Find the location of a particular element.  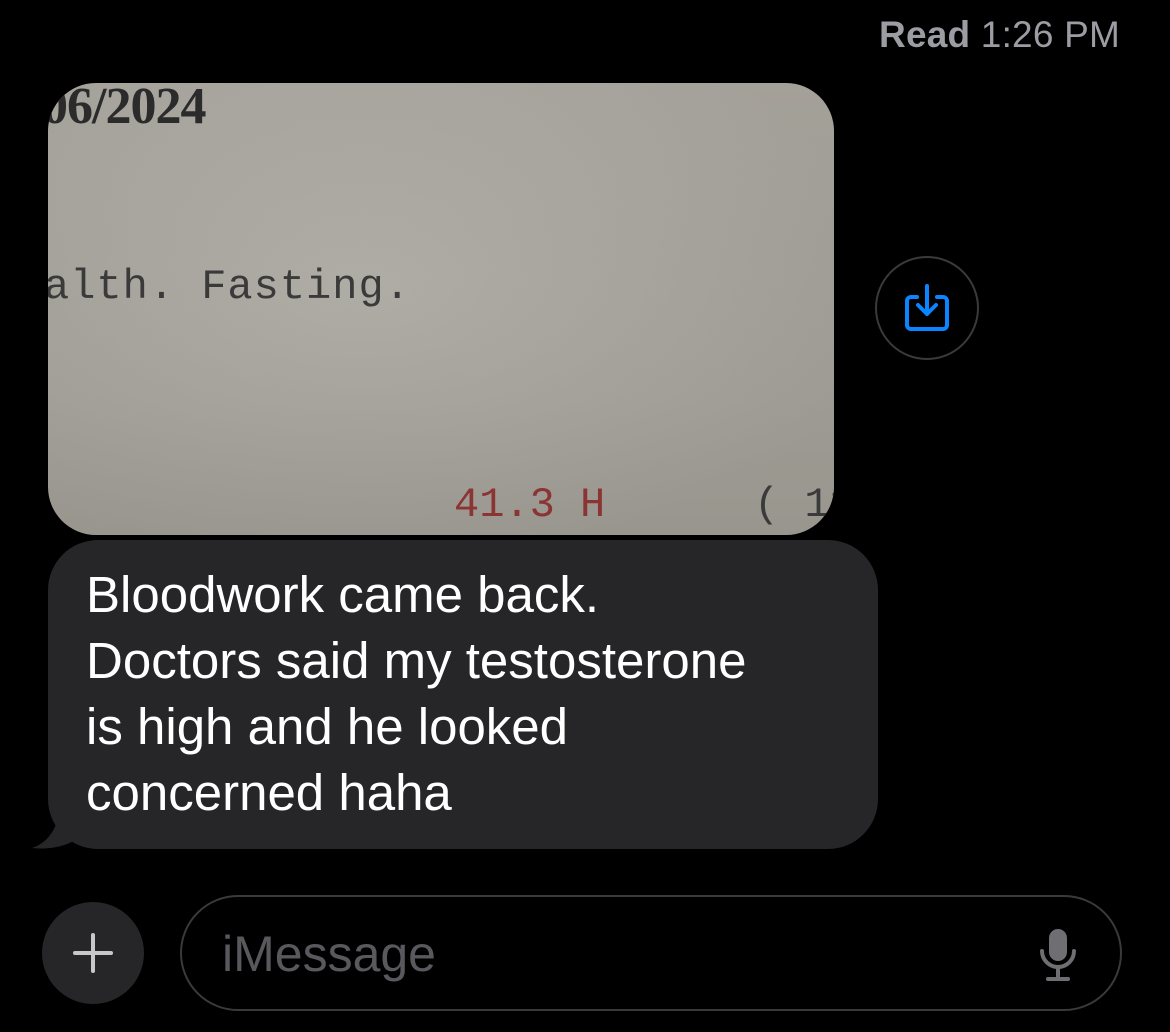

read-label: Read is located at coordinates (925, 34).